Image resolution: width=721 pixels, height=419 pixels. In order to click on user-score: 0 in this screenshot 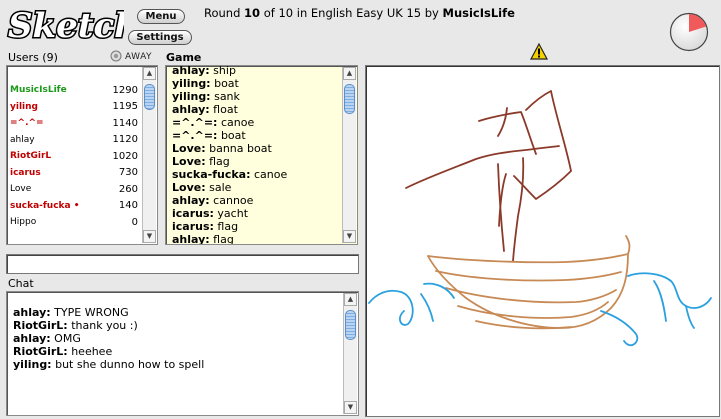, I will do `click(134, 222)`.